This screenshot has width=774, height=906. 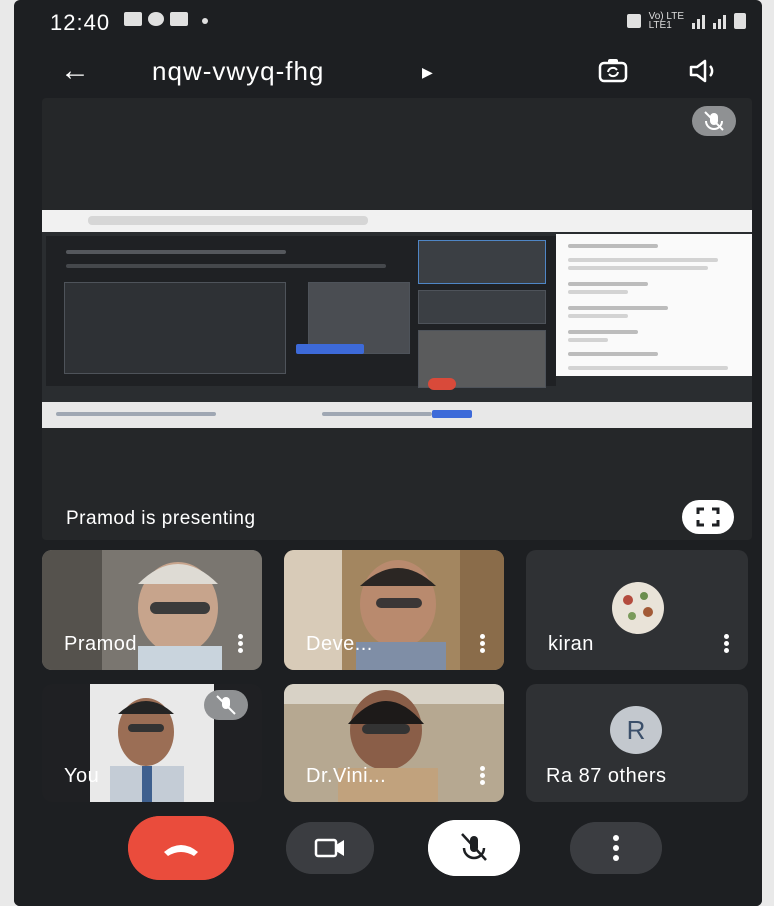 What do you see at coordinates (179, 19) in the screenshot?
I see `mail-icon` at bounding box center [179, 19].